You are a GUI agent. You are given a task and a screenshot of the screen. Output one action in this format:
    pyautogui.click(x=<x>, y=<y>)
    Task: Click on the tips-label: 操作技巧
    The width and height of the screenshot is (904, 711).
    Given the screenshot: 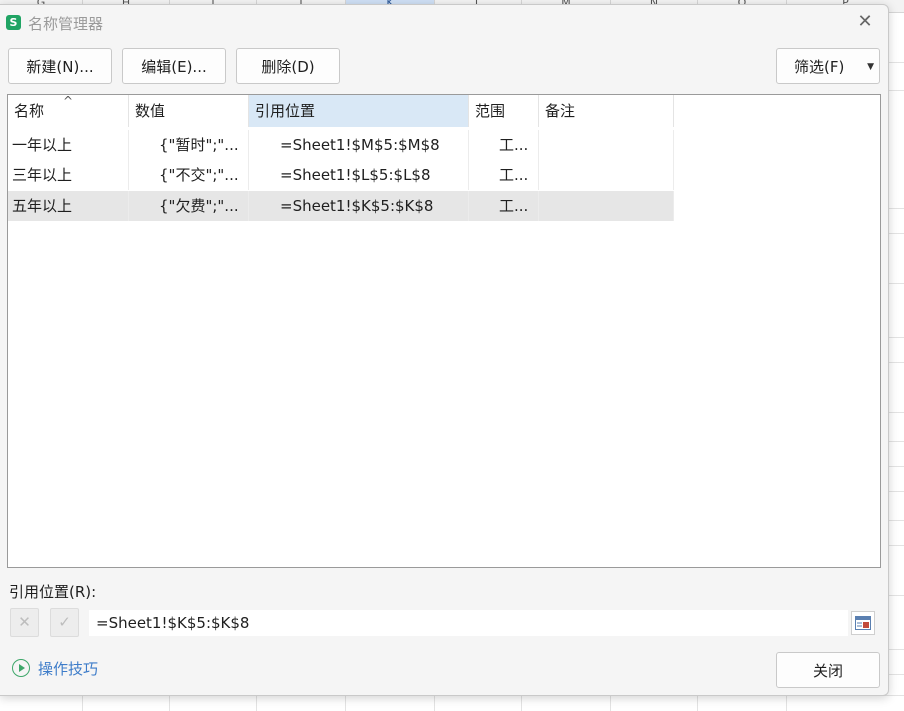 What is the action you would take?
    pyautogui.click(x=68, y=669)
    